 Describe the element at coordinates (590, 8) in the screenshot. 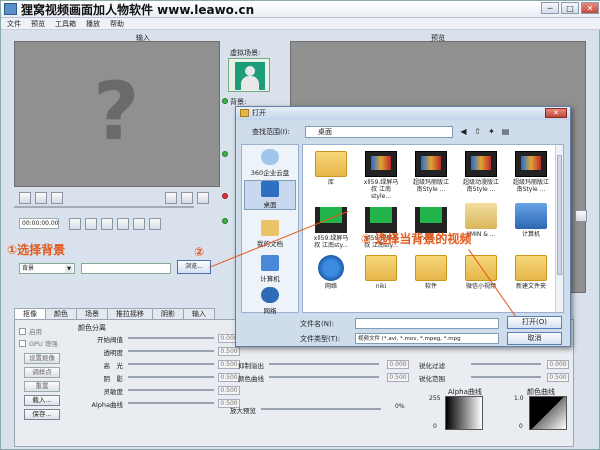

I see `close-button: ✕` at that location.